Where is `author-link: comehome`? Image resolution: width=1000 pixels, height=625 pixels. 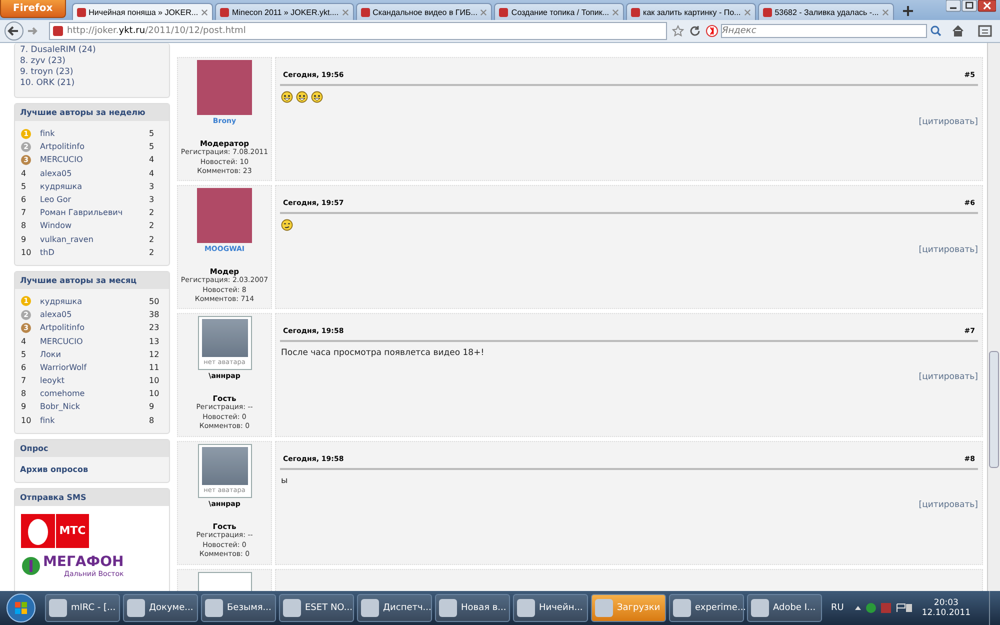
author-link: comehome is located at coordinates (94, 393).